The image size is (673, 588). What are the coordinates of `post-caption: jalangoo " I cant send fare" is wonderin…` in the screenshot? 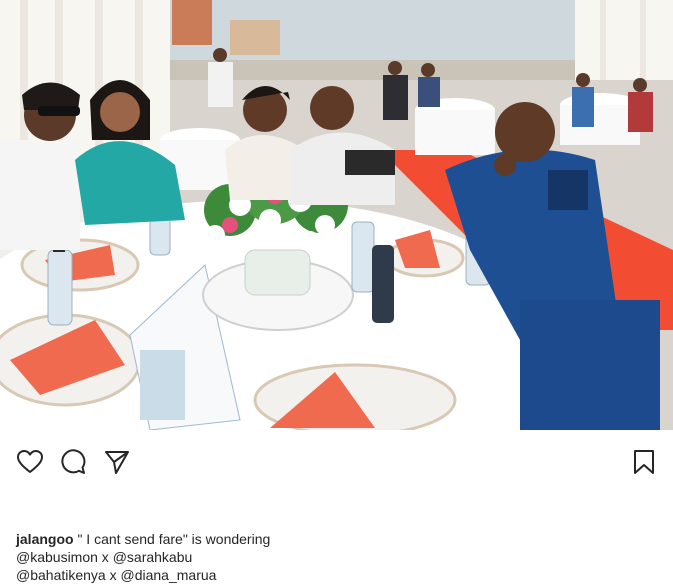 It's located at (336, 557).